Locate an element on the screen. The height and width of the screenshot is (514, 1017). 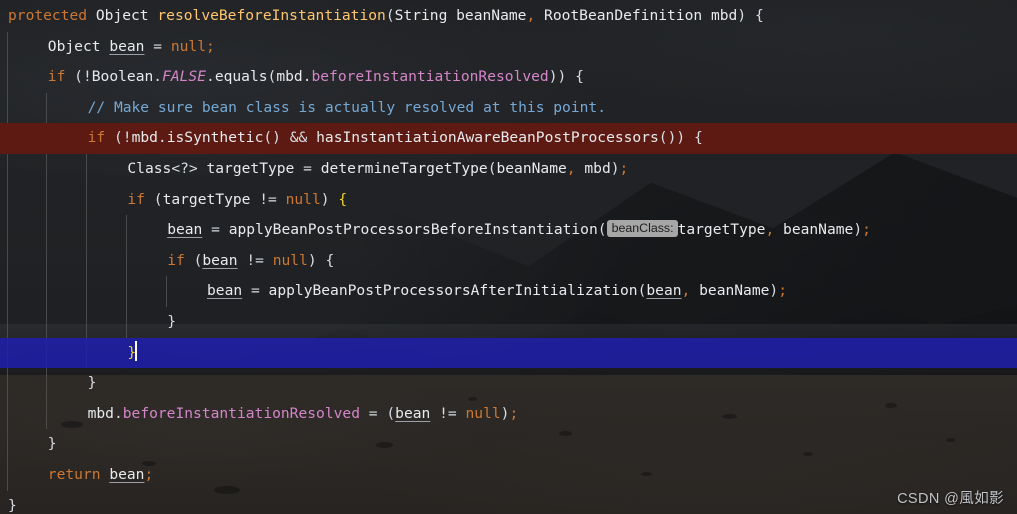
code-token: Class is located at coordinates (149, 168).